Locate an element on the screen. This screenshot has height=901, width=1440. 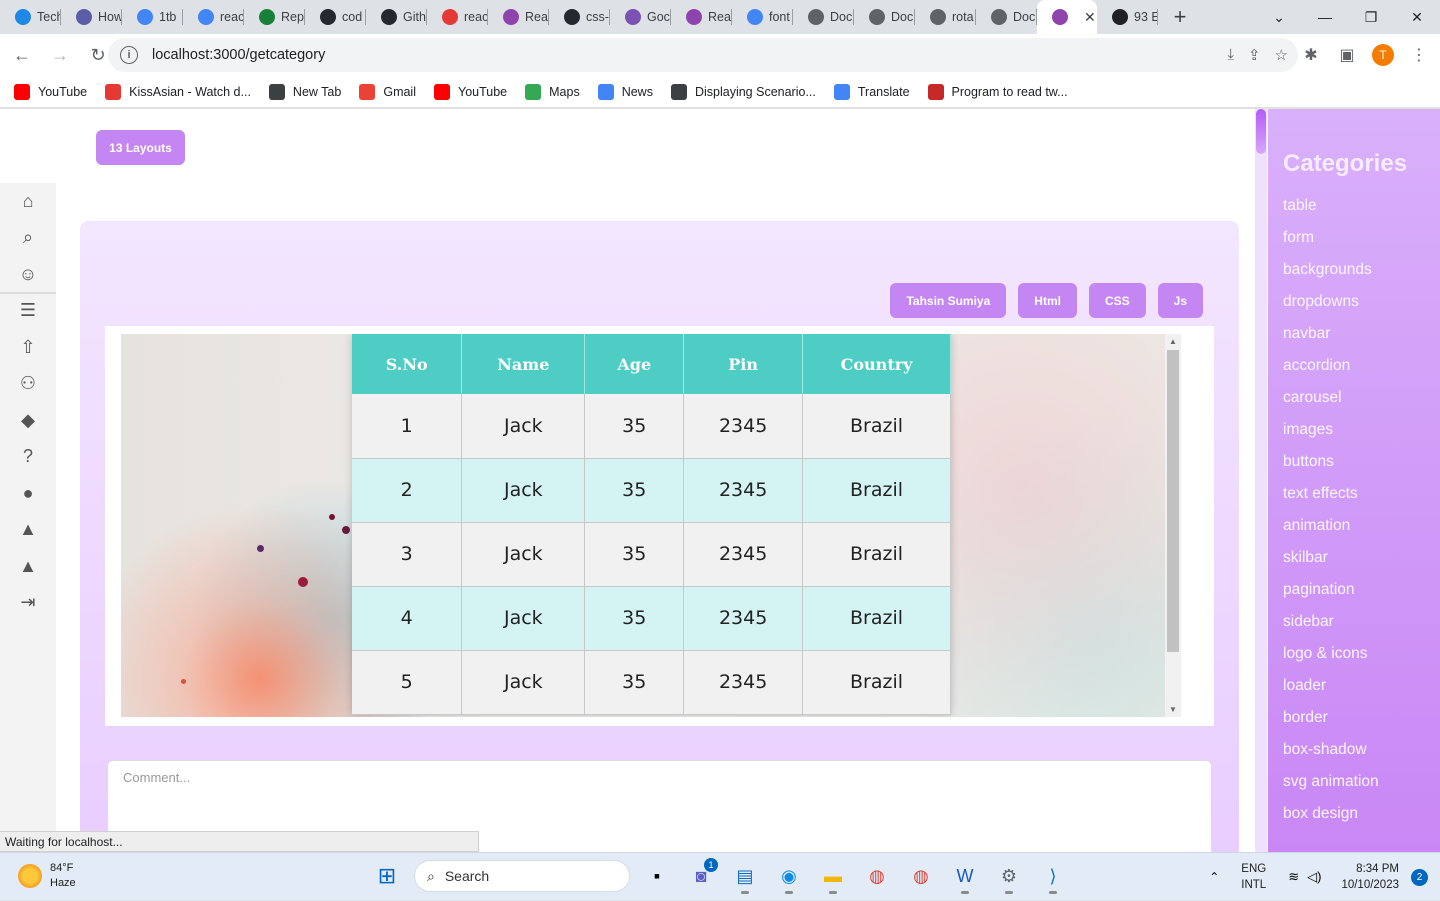
side-panel-icon: ▣ is located at coordinates (1347, 55).